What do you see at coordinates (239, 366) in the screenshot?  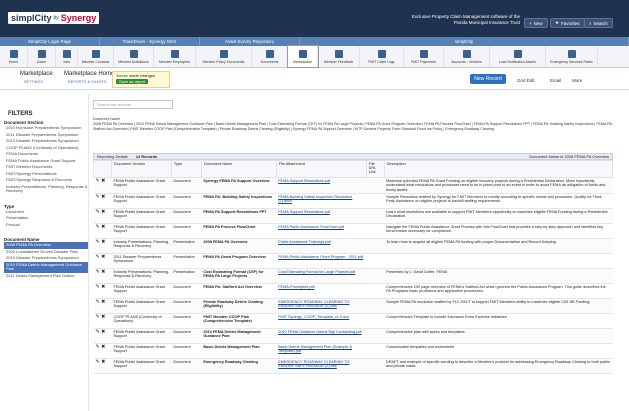 I see `cell-name: Emergency Roadway Clearing` at bounding box center [239, 366].